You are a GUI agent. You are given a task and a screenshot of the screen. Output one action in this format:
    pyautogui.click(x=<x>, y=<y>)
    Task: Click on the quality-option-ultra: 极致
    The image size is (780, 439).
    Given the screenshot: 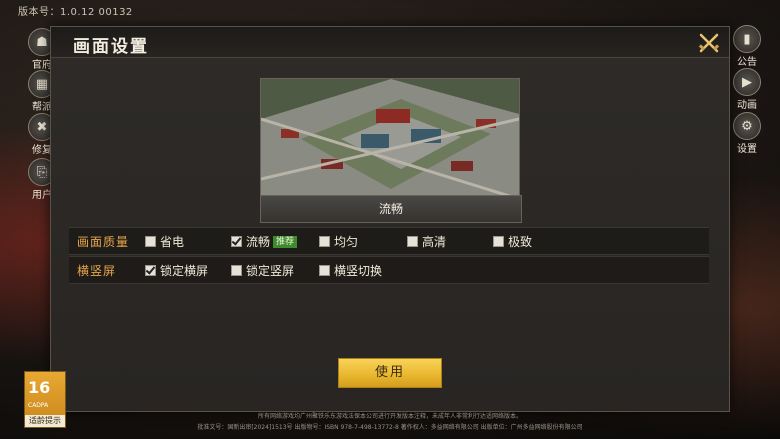 What is the action you would take?
    pyautogui.click(x=512, y=241)
    